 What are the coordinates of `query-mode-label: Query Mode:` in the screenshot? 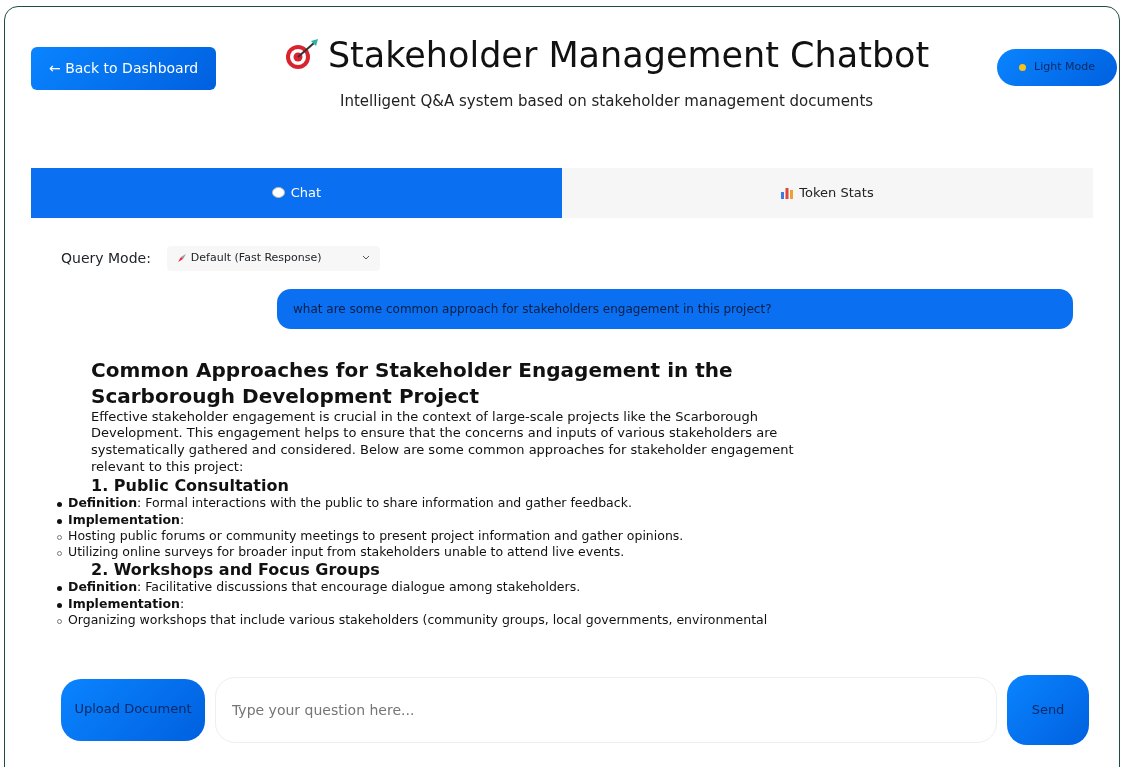 It's located at (106, 258).